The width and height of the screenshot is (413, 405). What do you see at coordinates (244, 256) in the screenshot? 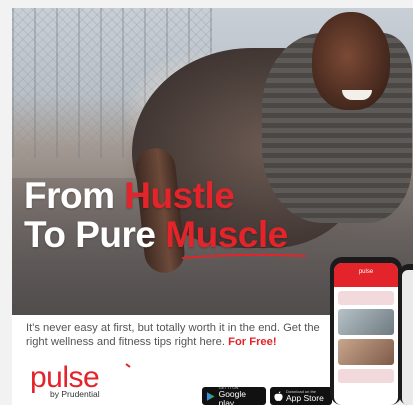
I see `headline-underline-swoosh` at bounding box center [244, 256].